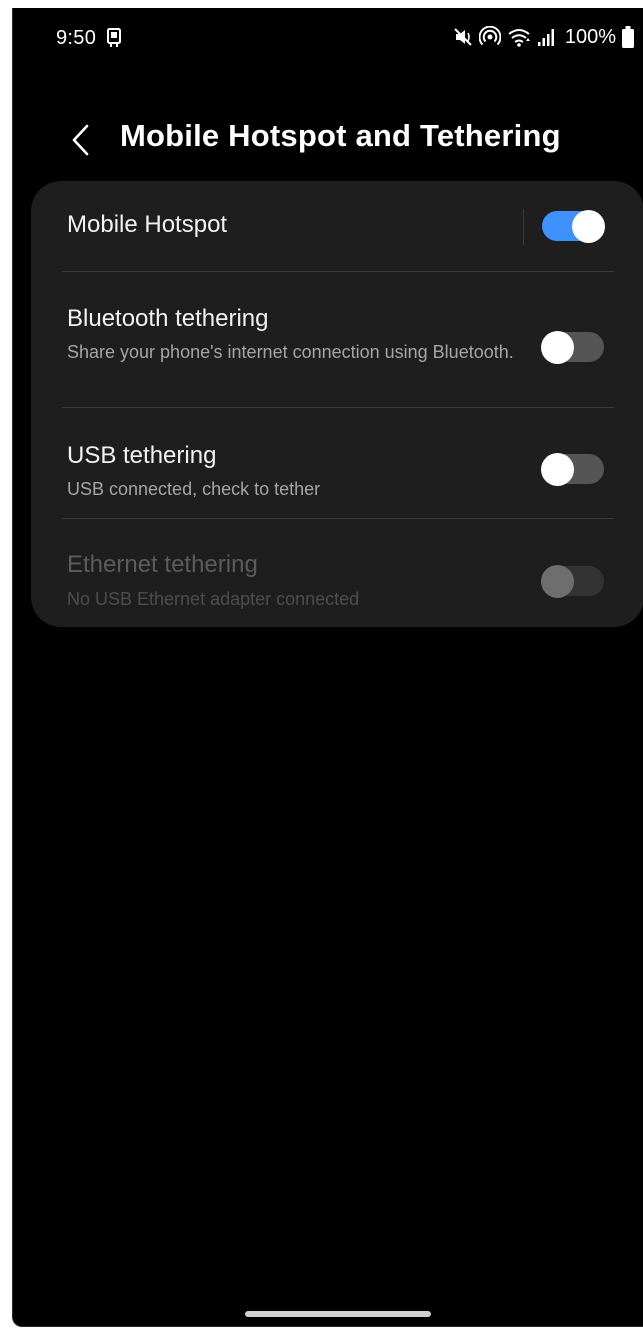 The image size is (643, 1331). Describe the element at coordinates (115, 38) in the screenshot. I see `screenshot-icon` at that location.